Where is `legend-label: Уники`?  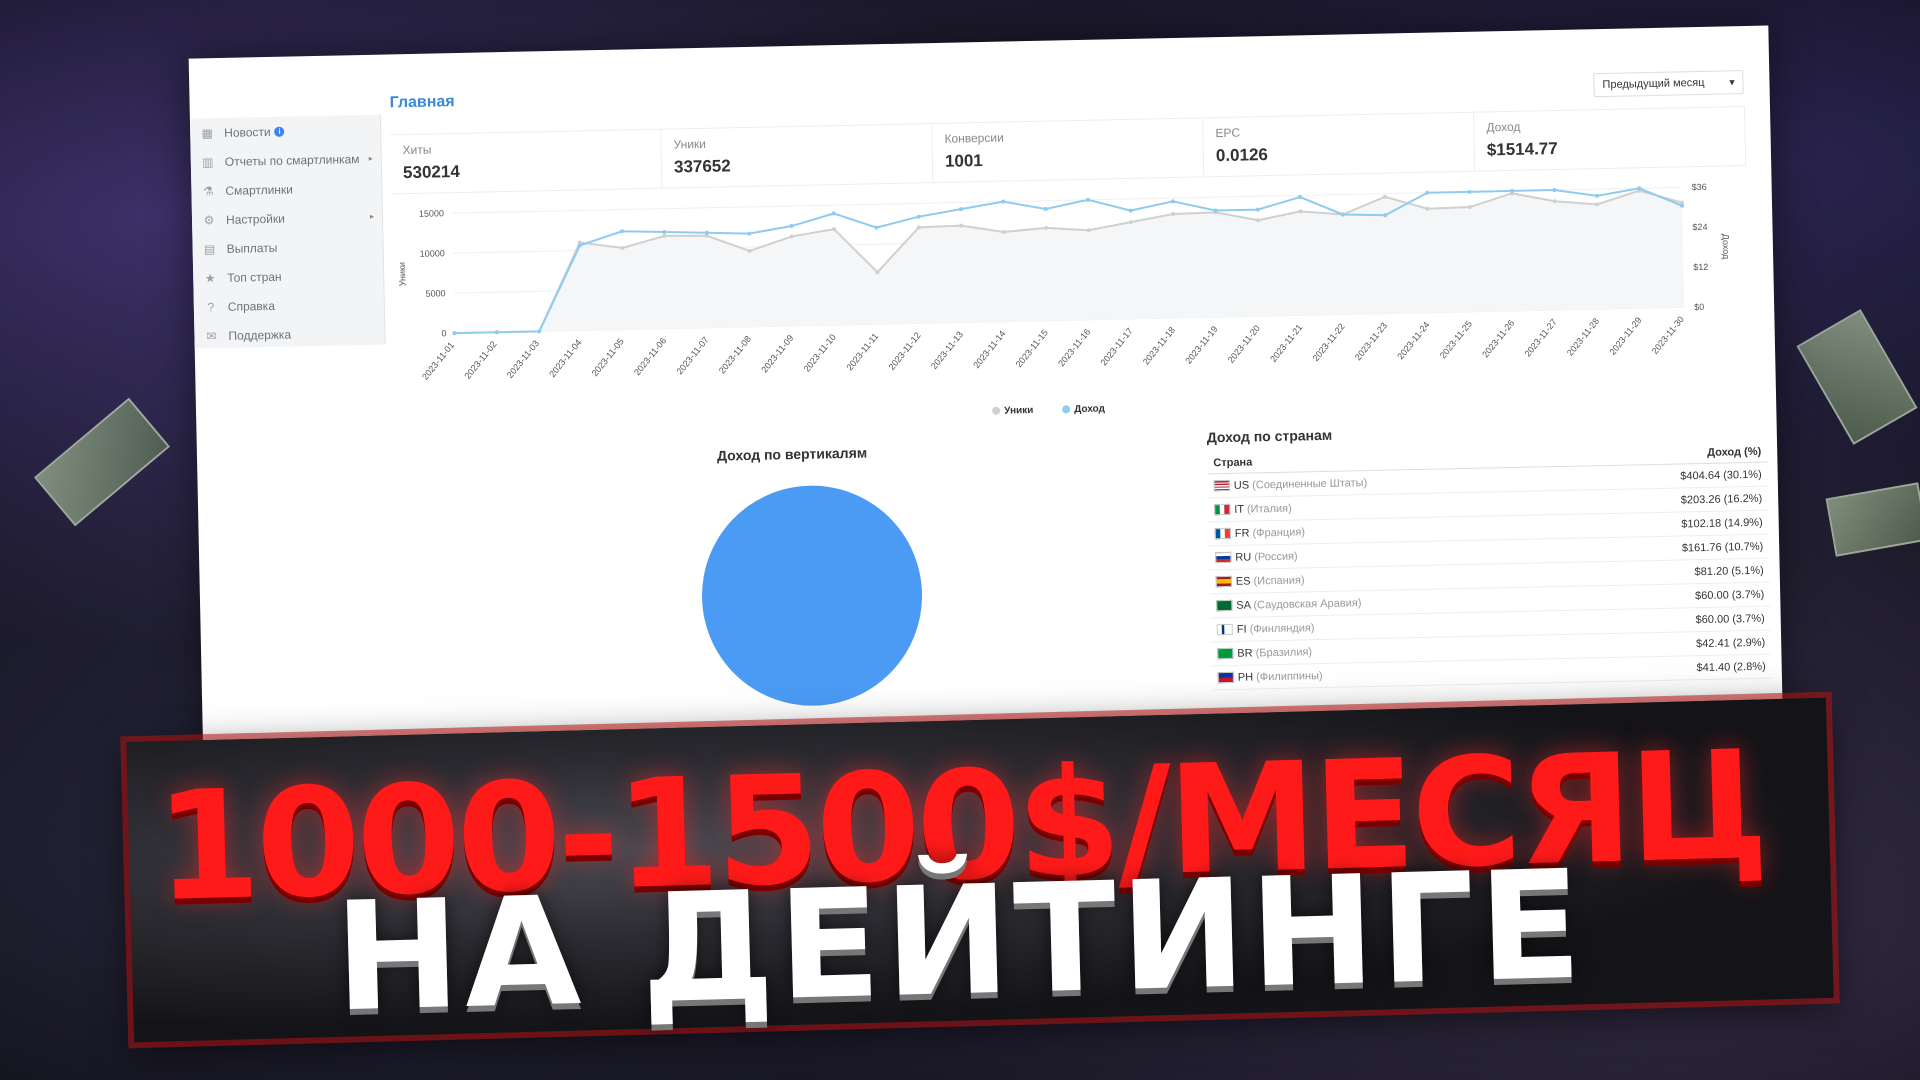 legend-label: Уники is located at coordinates (1018, 411).